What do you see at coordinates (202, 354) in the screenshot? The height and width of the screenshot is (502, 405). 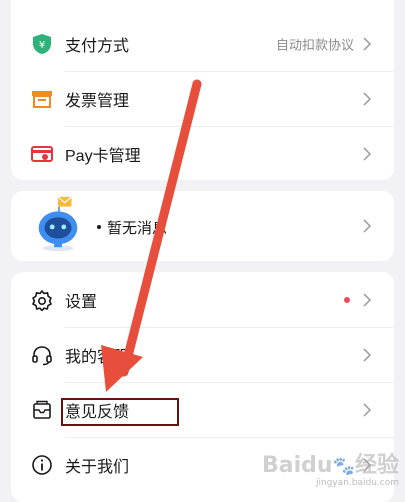 I see `row-customer-service: 我的客服` at bounding box center [202, 354].